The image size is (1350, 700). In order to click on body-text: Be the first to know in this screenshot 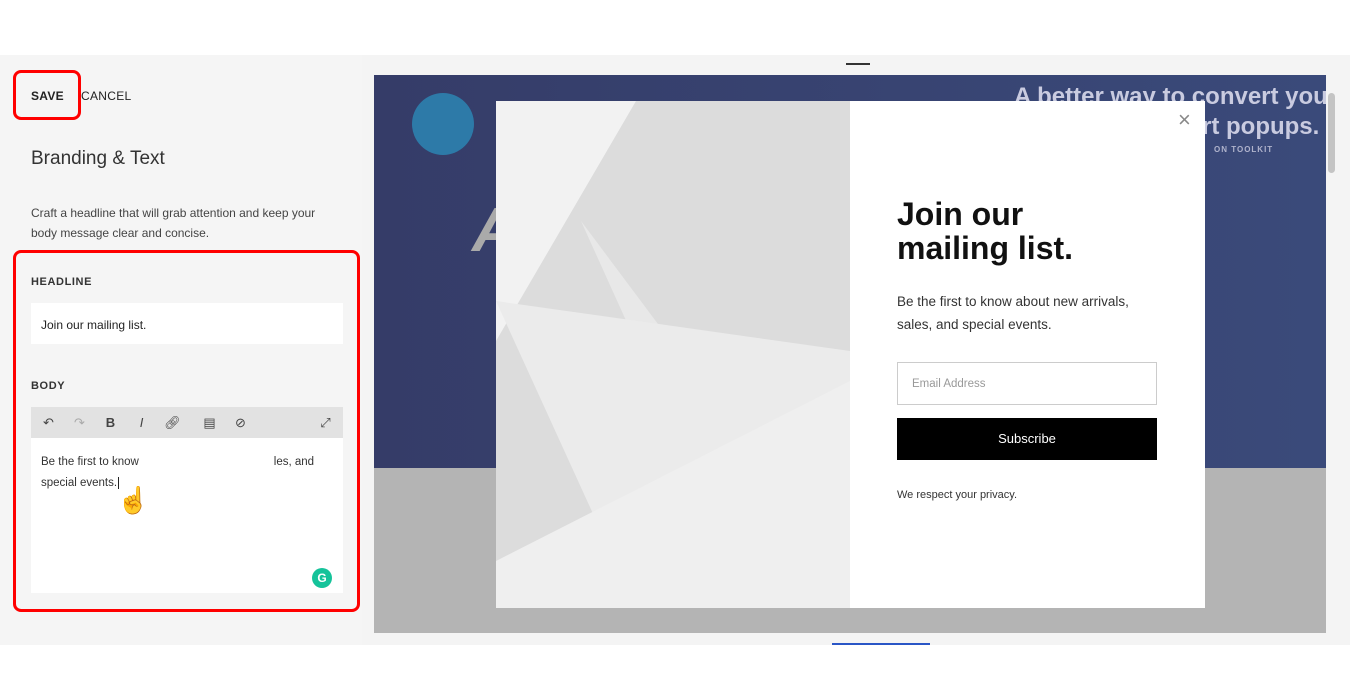, I will do `click(90, 462)`.